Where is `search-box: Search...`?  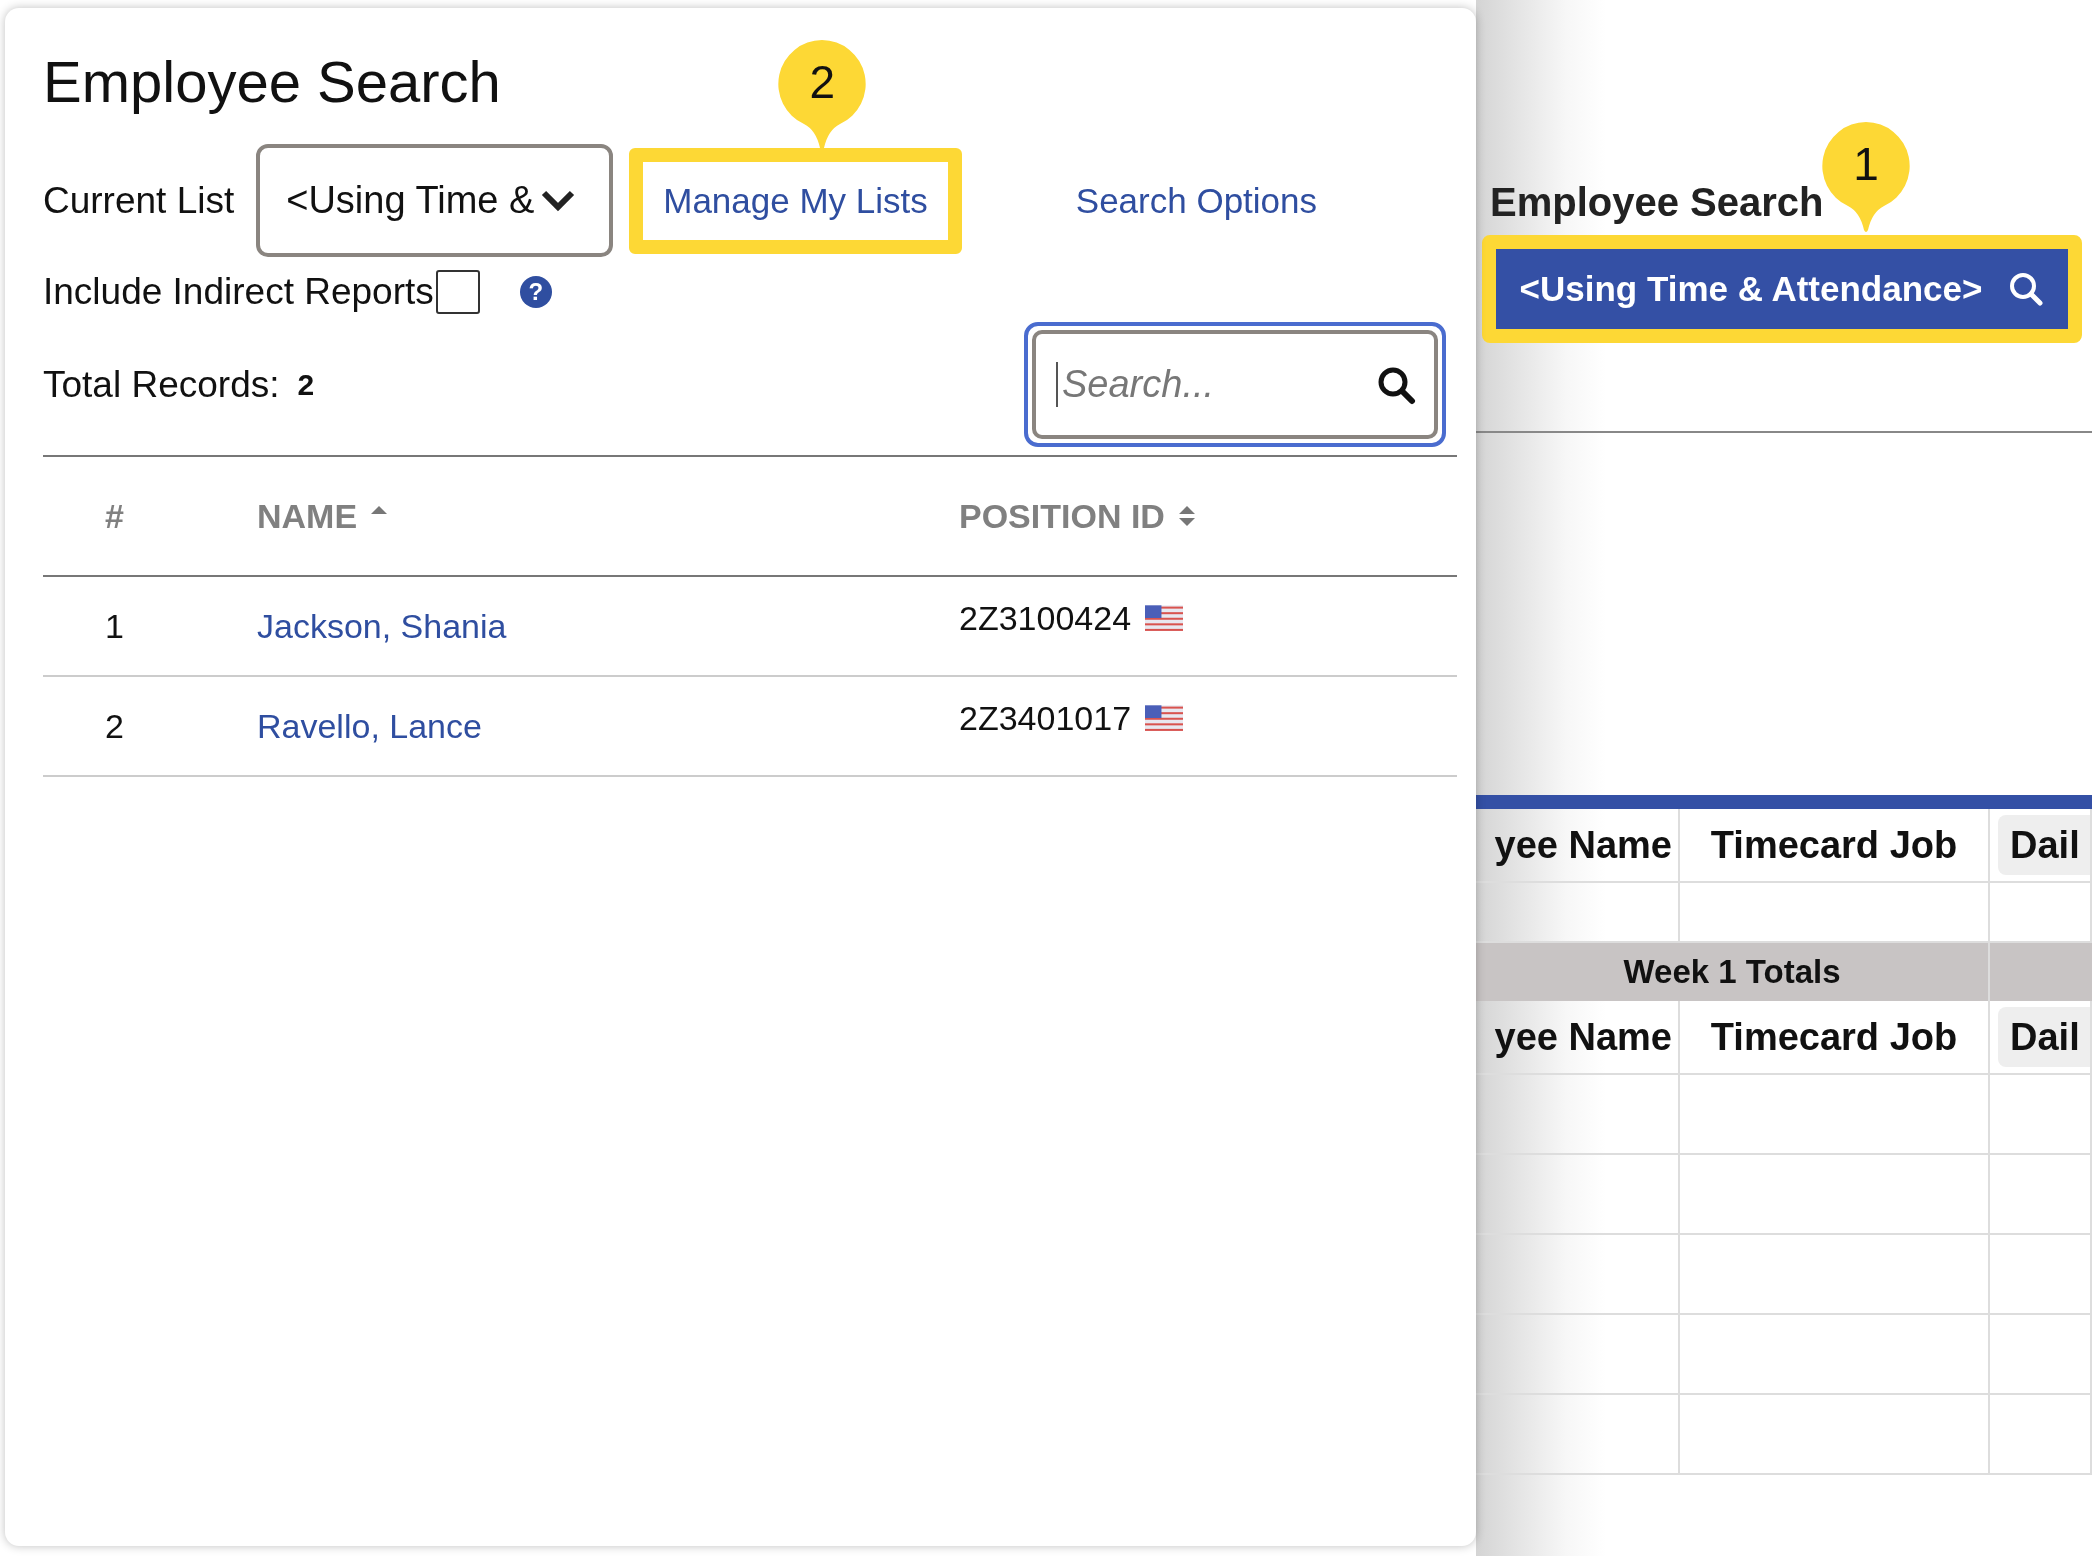
search-box: Search... is located at coordinates (1235, 384).